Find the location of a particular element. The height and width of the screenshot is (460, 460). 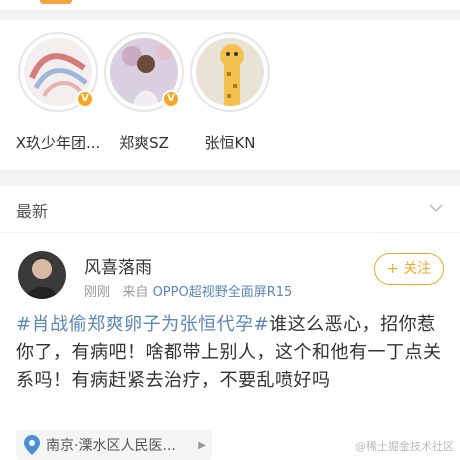

chevron-down-icon is located at coordinates (436, 208).